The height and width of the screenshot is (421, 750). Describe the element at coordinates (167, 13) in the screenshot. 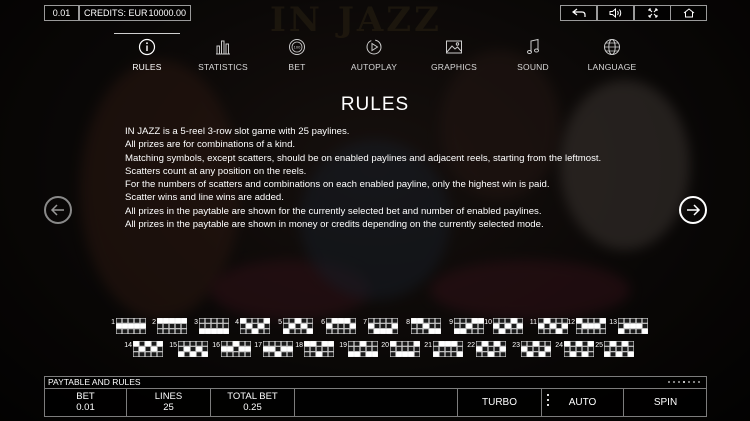

I see `credits-value: 10000.00` at that location.